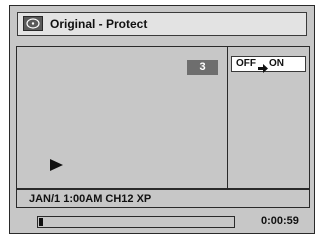  What do you see at coordinates (90, 199) in the screenshot?
I see `recording-info-text: JAN/1 1:00AM CH12 XP` at bounding box center [90, 199].